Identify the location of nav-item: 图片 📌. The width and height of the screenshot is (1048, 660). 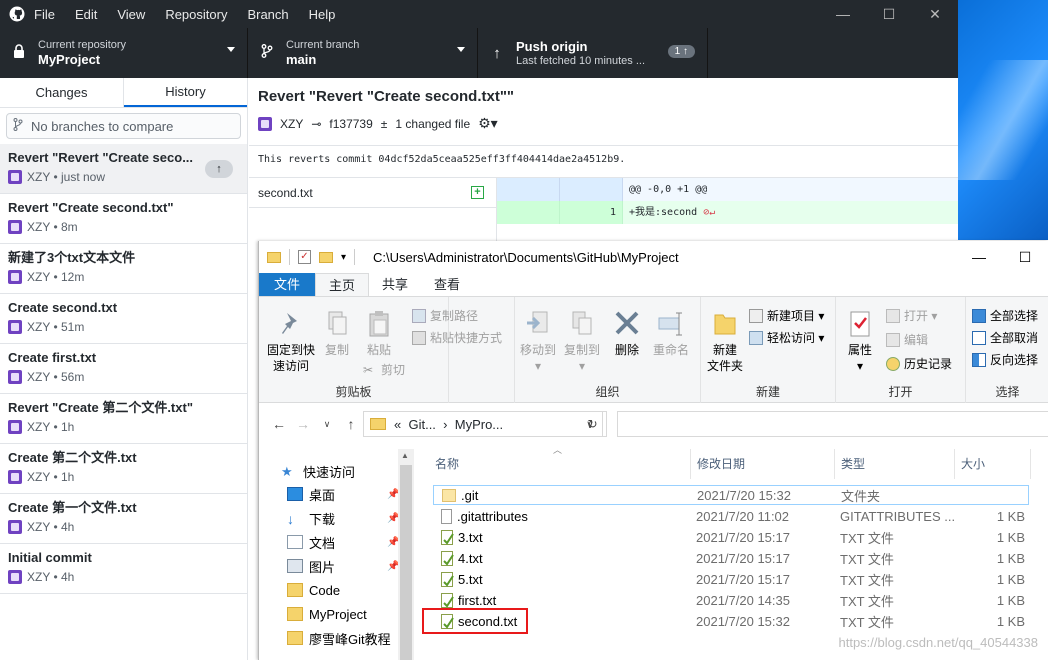
(343, 566).